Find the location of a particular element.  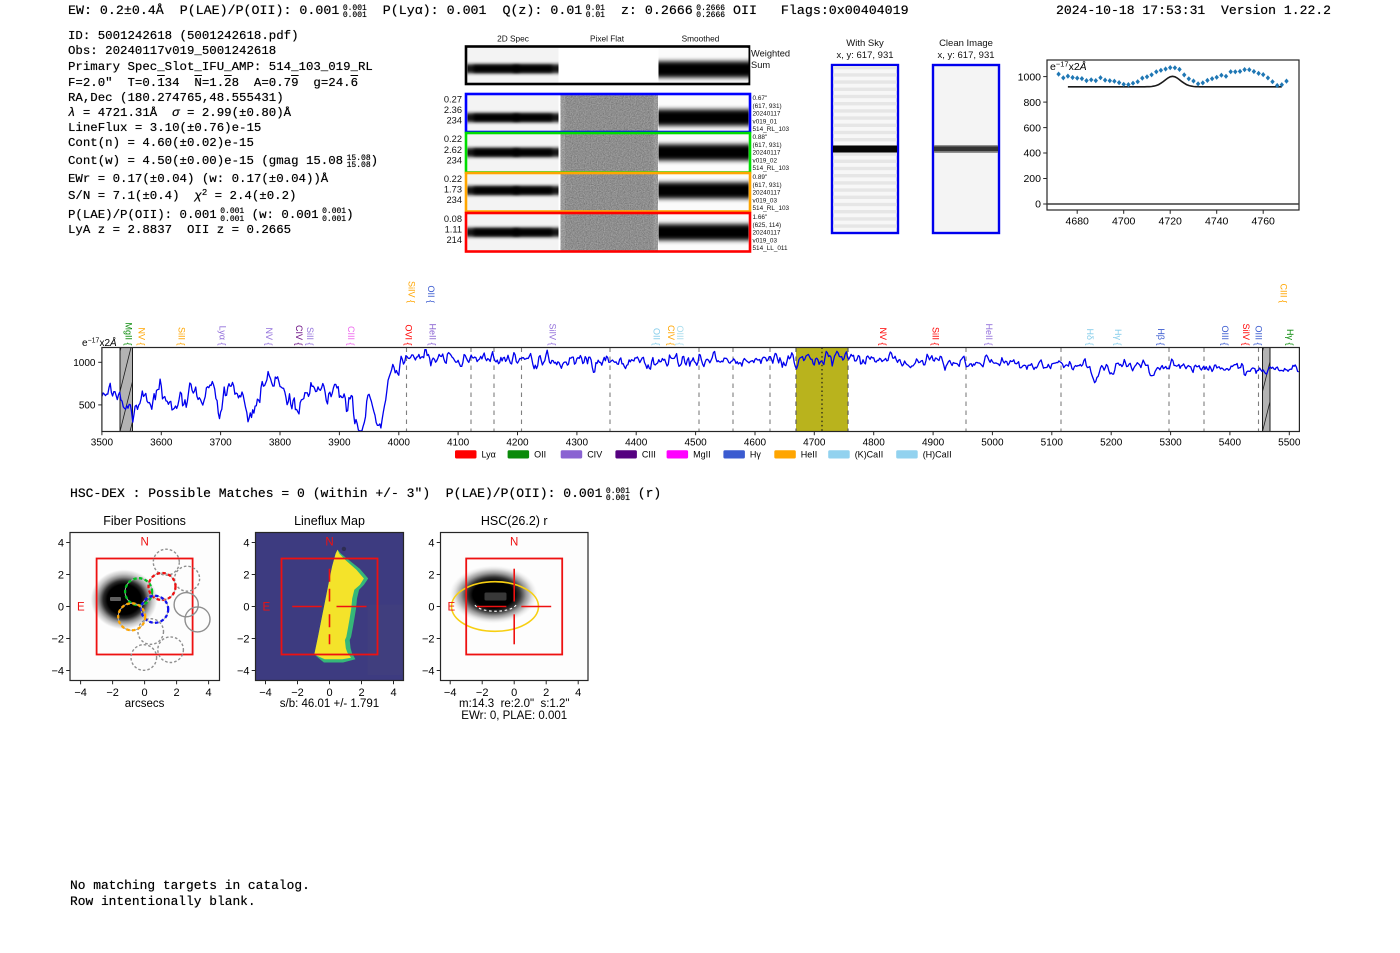

svg-text: s/b: 46.01 +/- 1.791 is located at coordinates (329, 704).